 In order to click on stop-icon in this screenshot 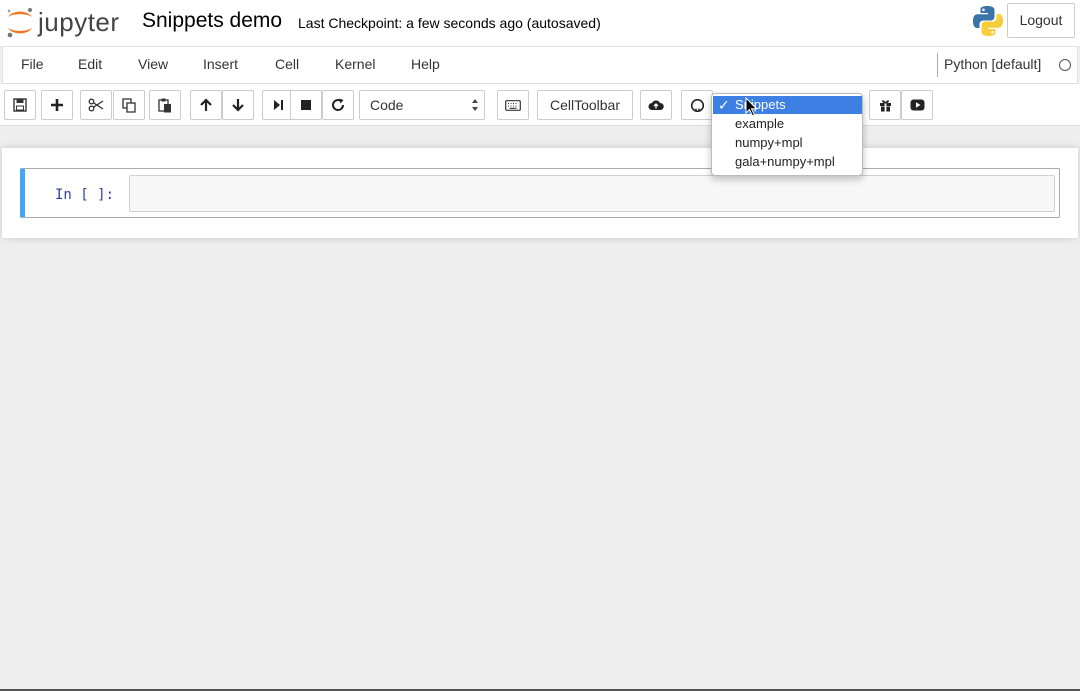, I will do `click(306, 105)`.